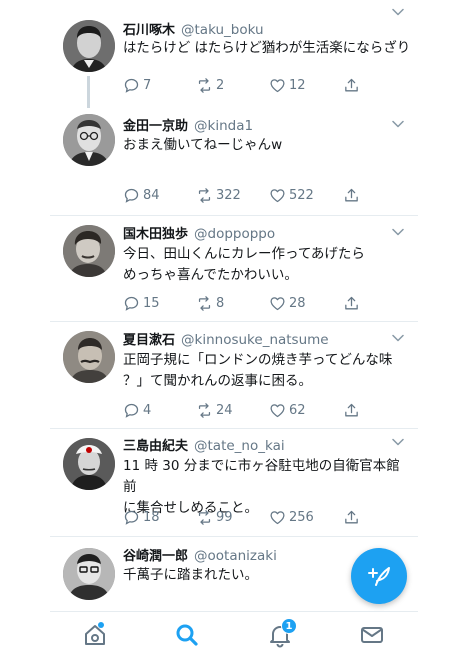  I want to click on display-name: 石川啄木, so click(149, 30).